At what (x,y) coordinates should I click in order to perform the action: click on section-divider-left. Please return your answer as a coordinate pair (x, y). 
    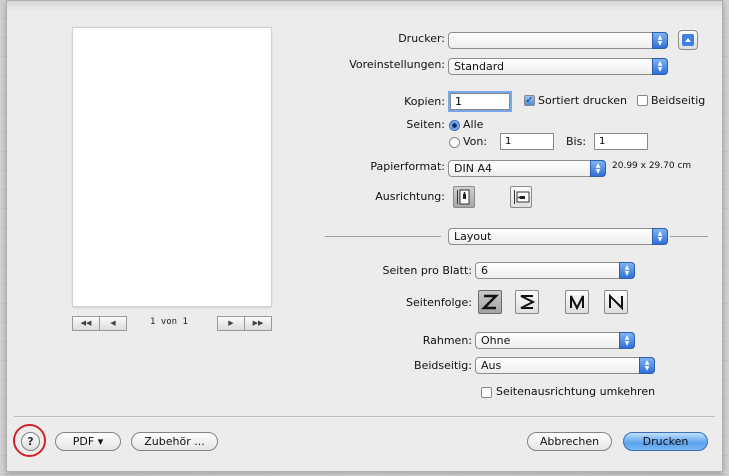
    Looking at the image, I should click on (383, 236).